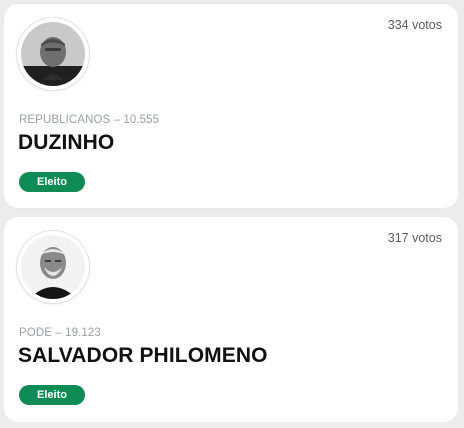  I want to click on party-and-number: REPUBLICANOS – 10.555, so click(89, 120).